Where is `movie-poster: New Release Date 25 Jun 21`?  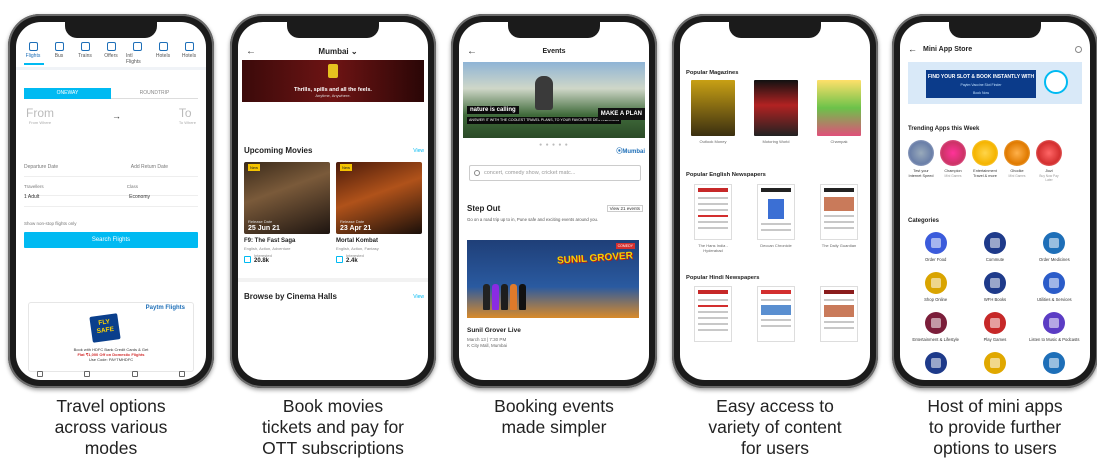
movie-poster: New Release Date 25 Jun 21 is located at coordinates (287, 198).